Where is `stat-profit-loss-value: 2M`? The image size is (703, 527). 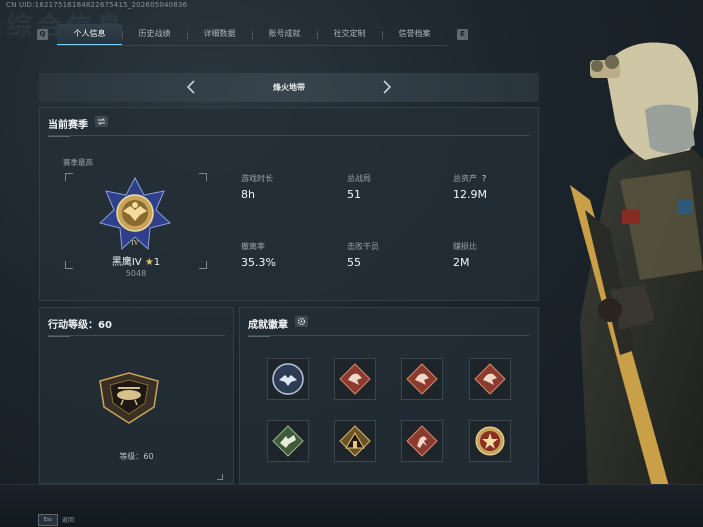 stat-profit-loss-value: 2M is located at coordinates (461, 262).